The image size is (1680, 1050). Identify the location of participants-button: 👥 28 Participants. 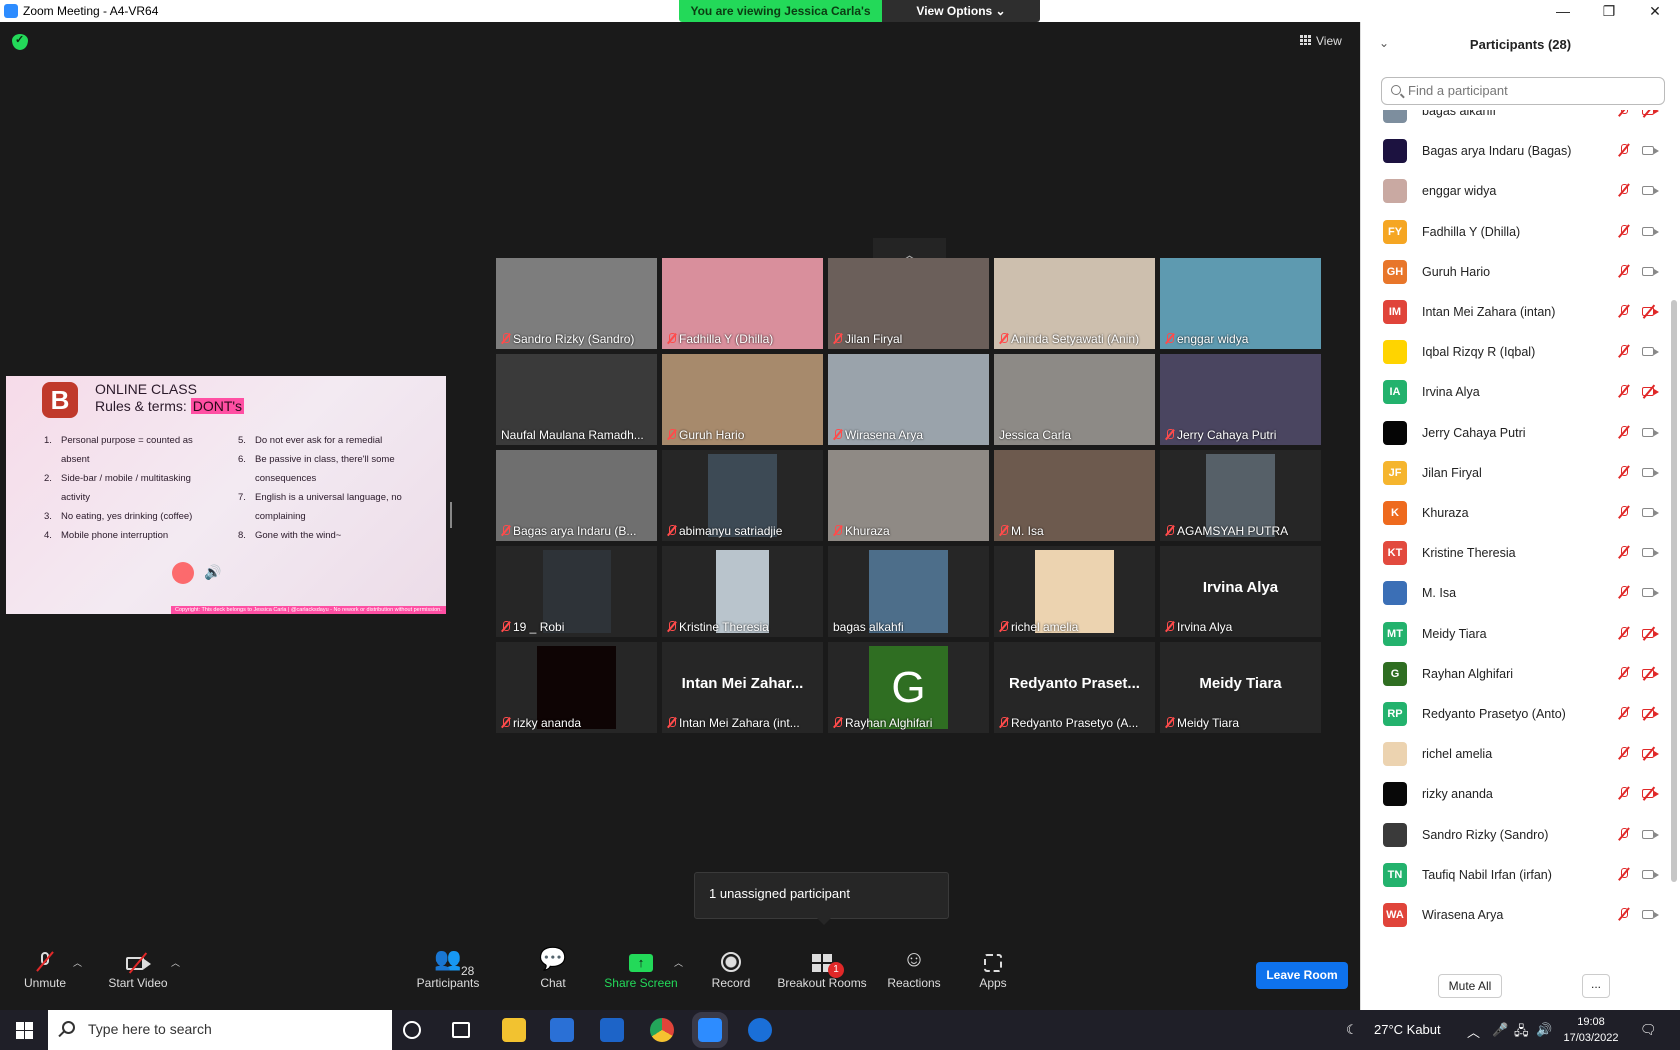
(448, 966).